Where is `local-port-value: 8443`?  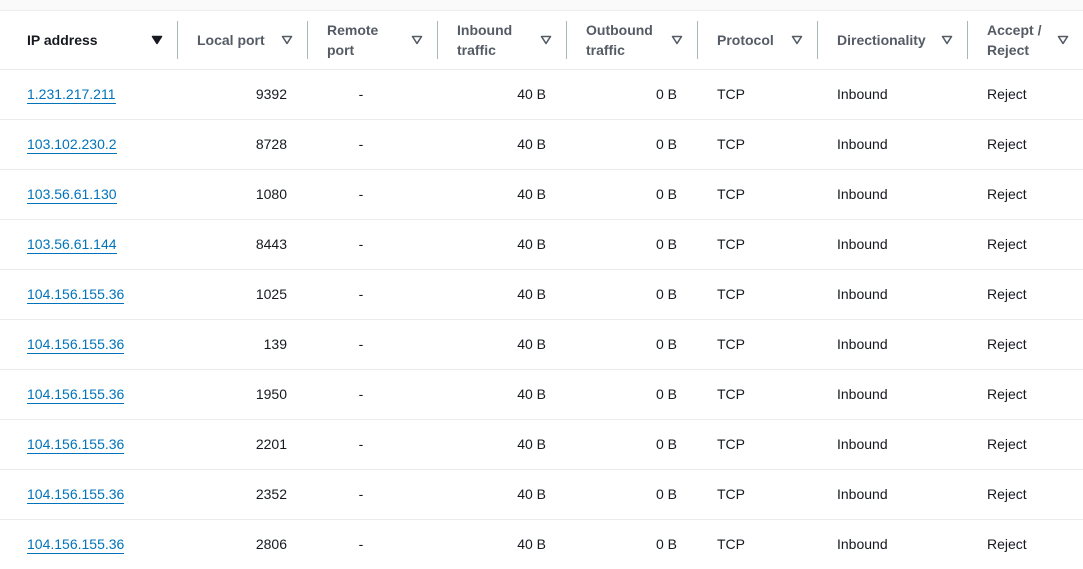
local-port-value: 8443 is located at coordinates (271, 244).